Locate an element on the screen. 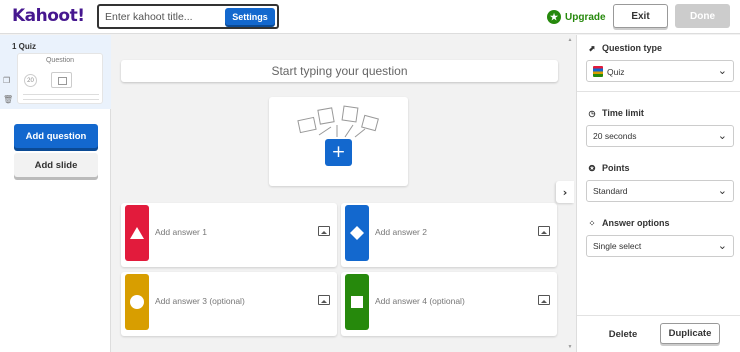 This screenshot has width=740, height=352. add-question-button: Add question is located at coordinates (56, 136).